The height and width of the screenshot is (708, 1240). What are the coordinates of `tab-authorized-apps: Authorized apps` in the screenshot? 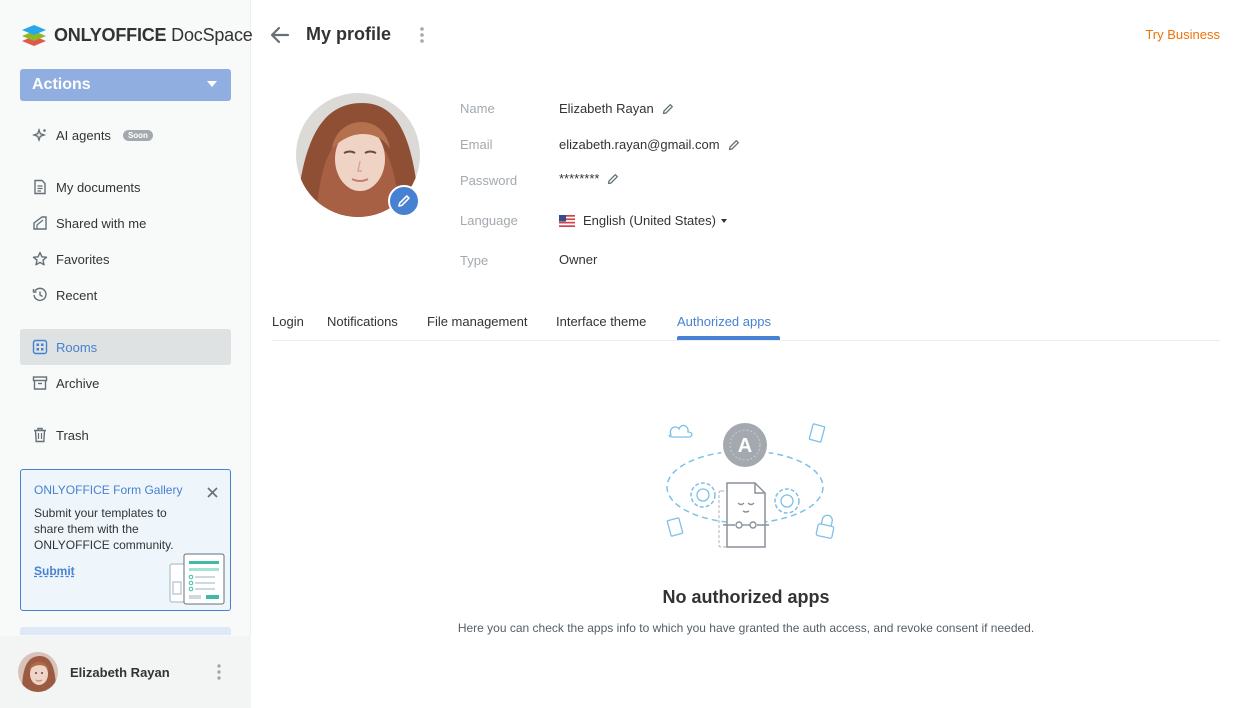 It's located at (724, 321).